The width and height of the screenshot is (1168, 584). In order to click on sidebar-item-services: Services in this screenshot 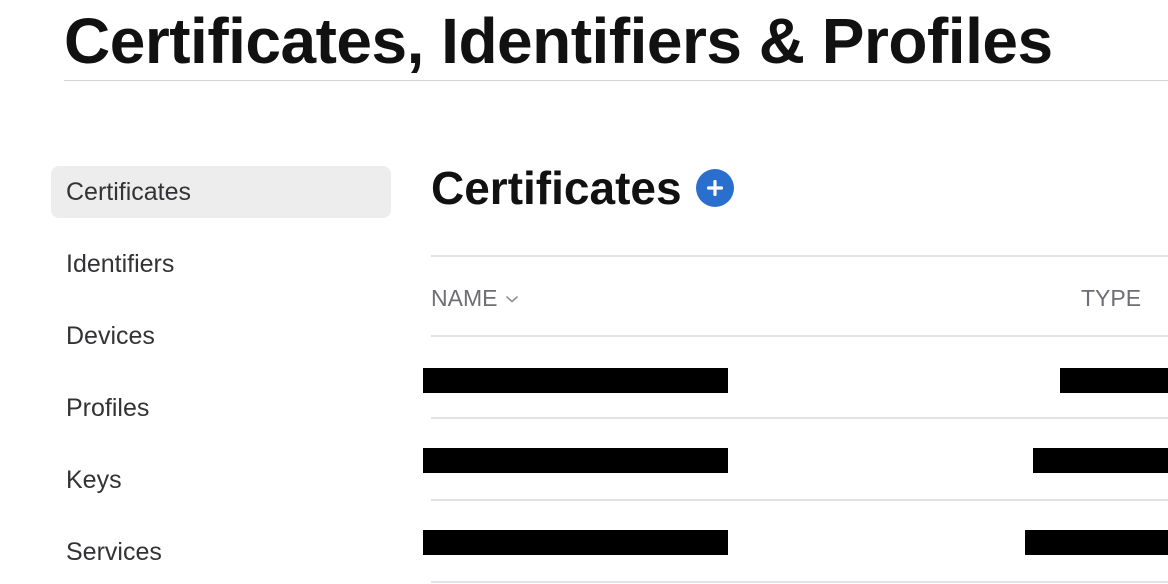, I will do `click(221, 552)`.